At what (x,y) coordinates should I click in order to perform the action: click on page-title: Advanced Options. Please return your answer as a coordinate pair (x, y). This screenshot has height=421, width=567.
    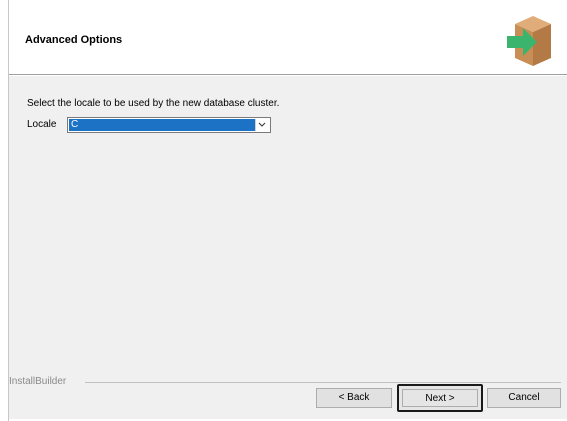
    Looking at the image, I should click on (74, 40).